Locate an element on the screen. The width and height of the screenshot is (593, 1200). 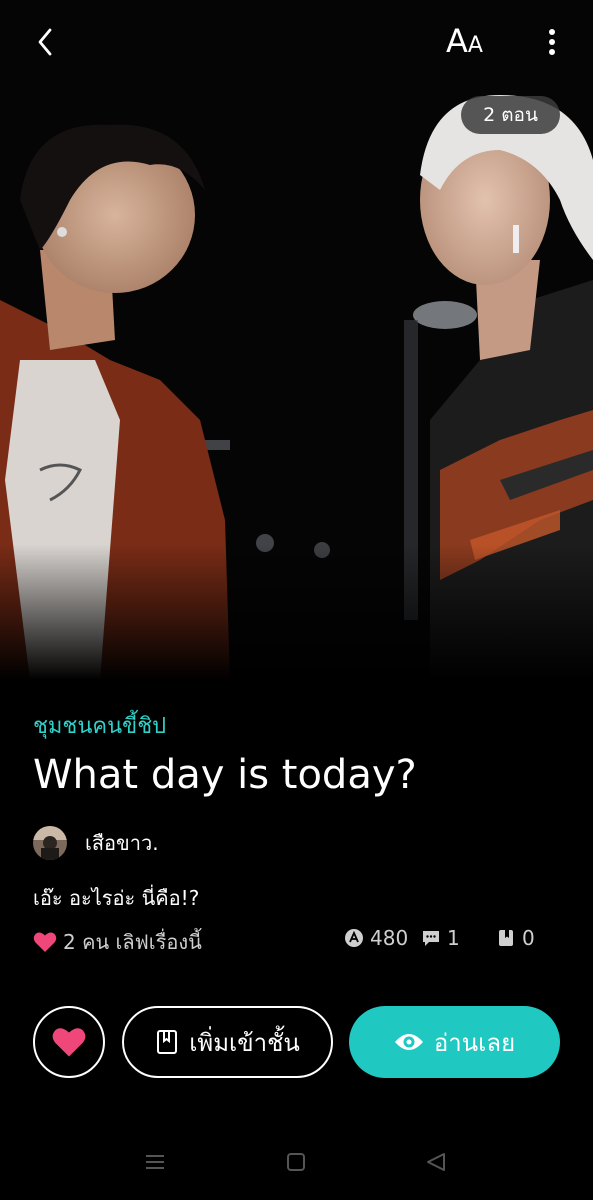
back-button is located at coordinates (47, 42).